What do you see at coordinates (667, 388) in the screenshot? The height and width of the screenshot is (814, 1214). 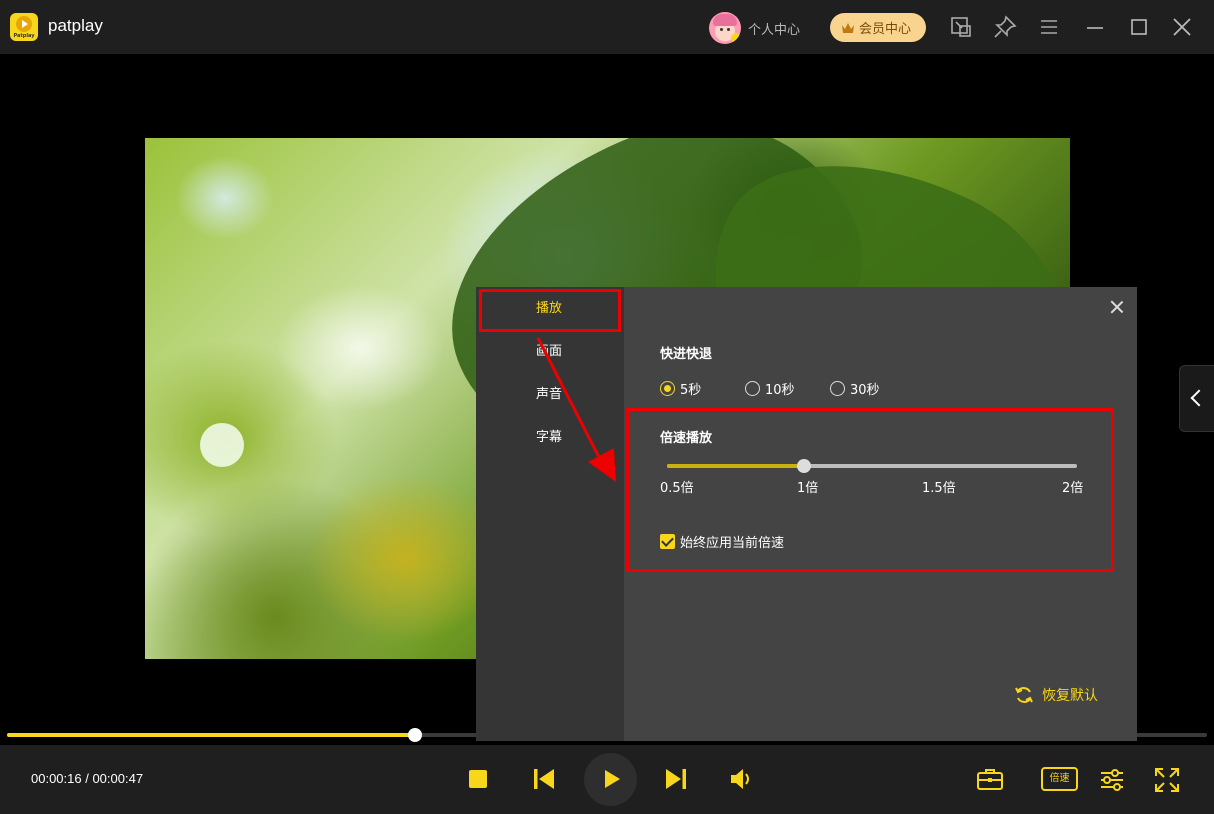 I see `radio-selected-icon` at bounding box center [667, 388].